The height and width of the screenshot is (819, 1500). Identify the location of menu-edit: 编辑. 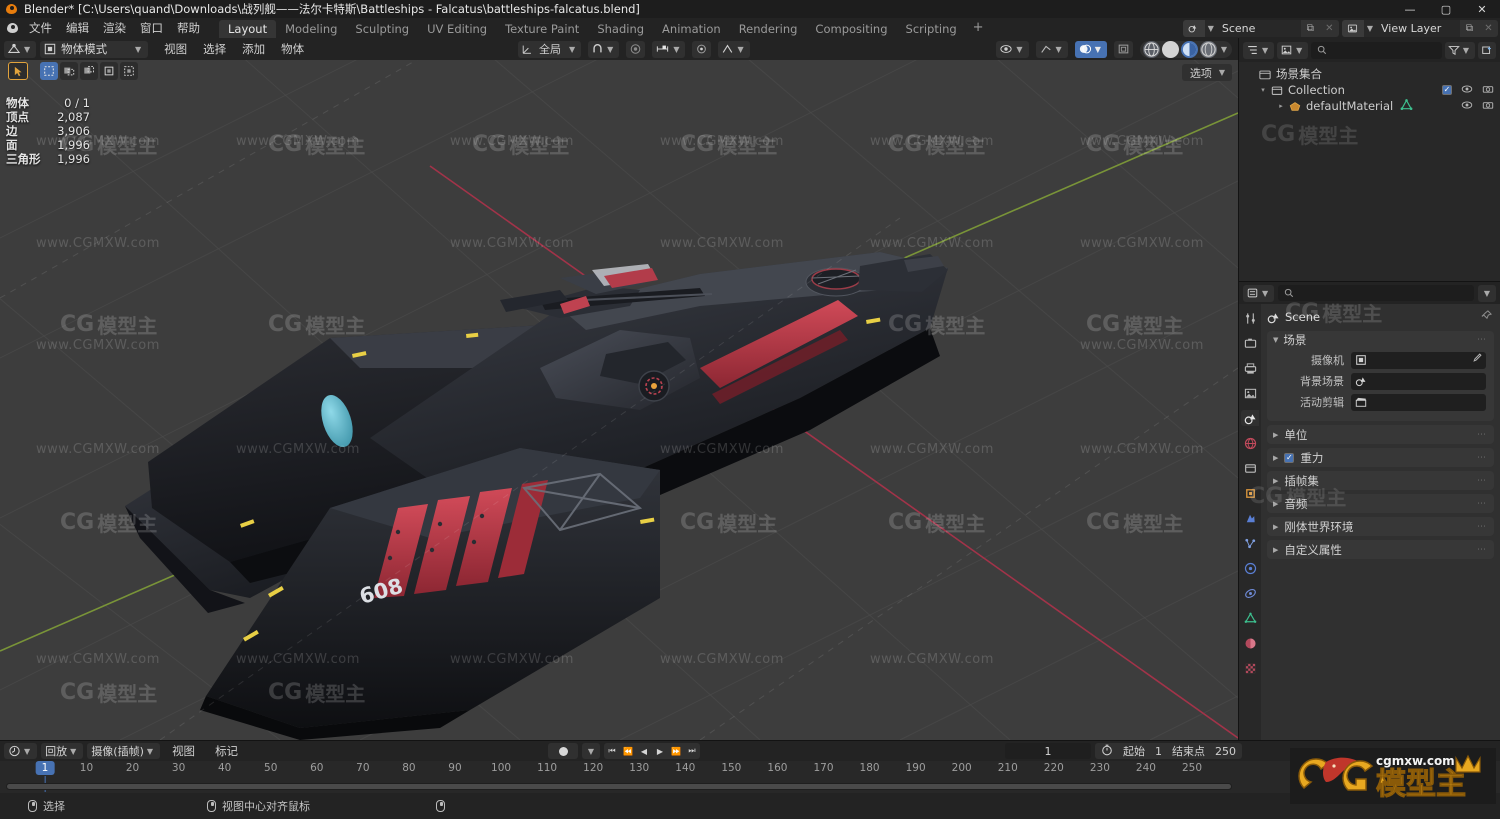
(77, 28).